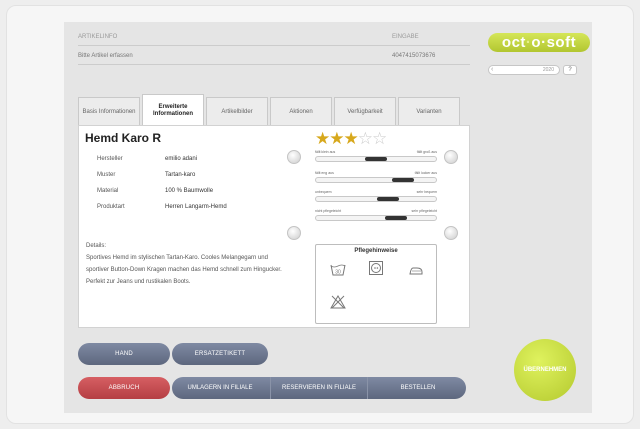 The height and width of the screenshot is (429, 640). I want to click on scroll-up-button, so click(294, 157).